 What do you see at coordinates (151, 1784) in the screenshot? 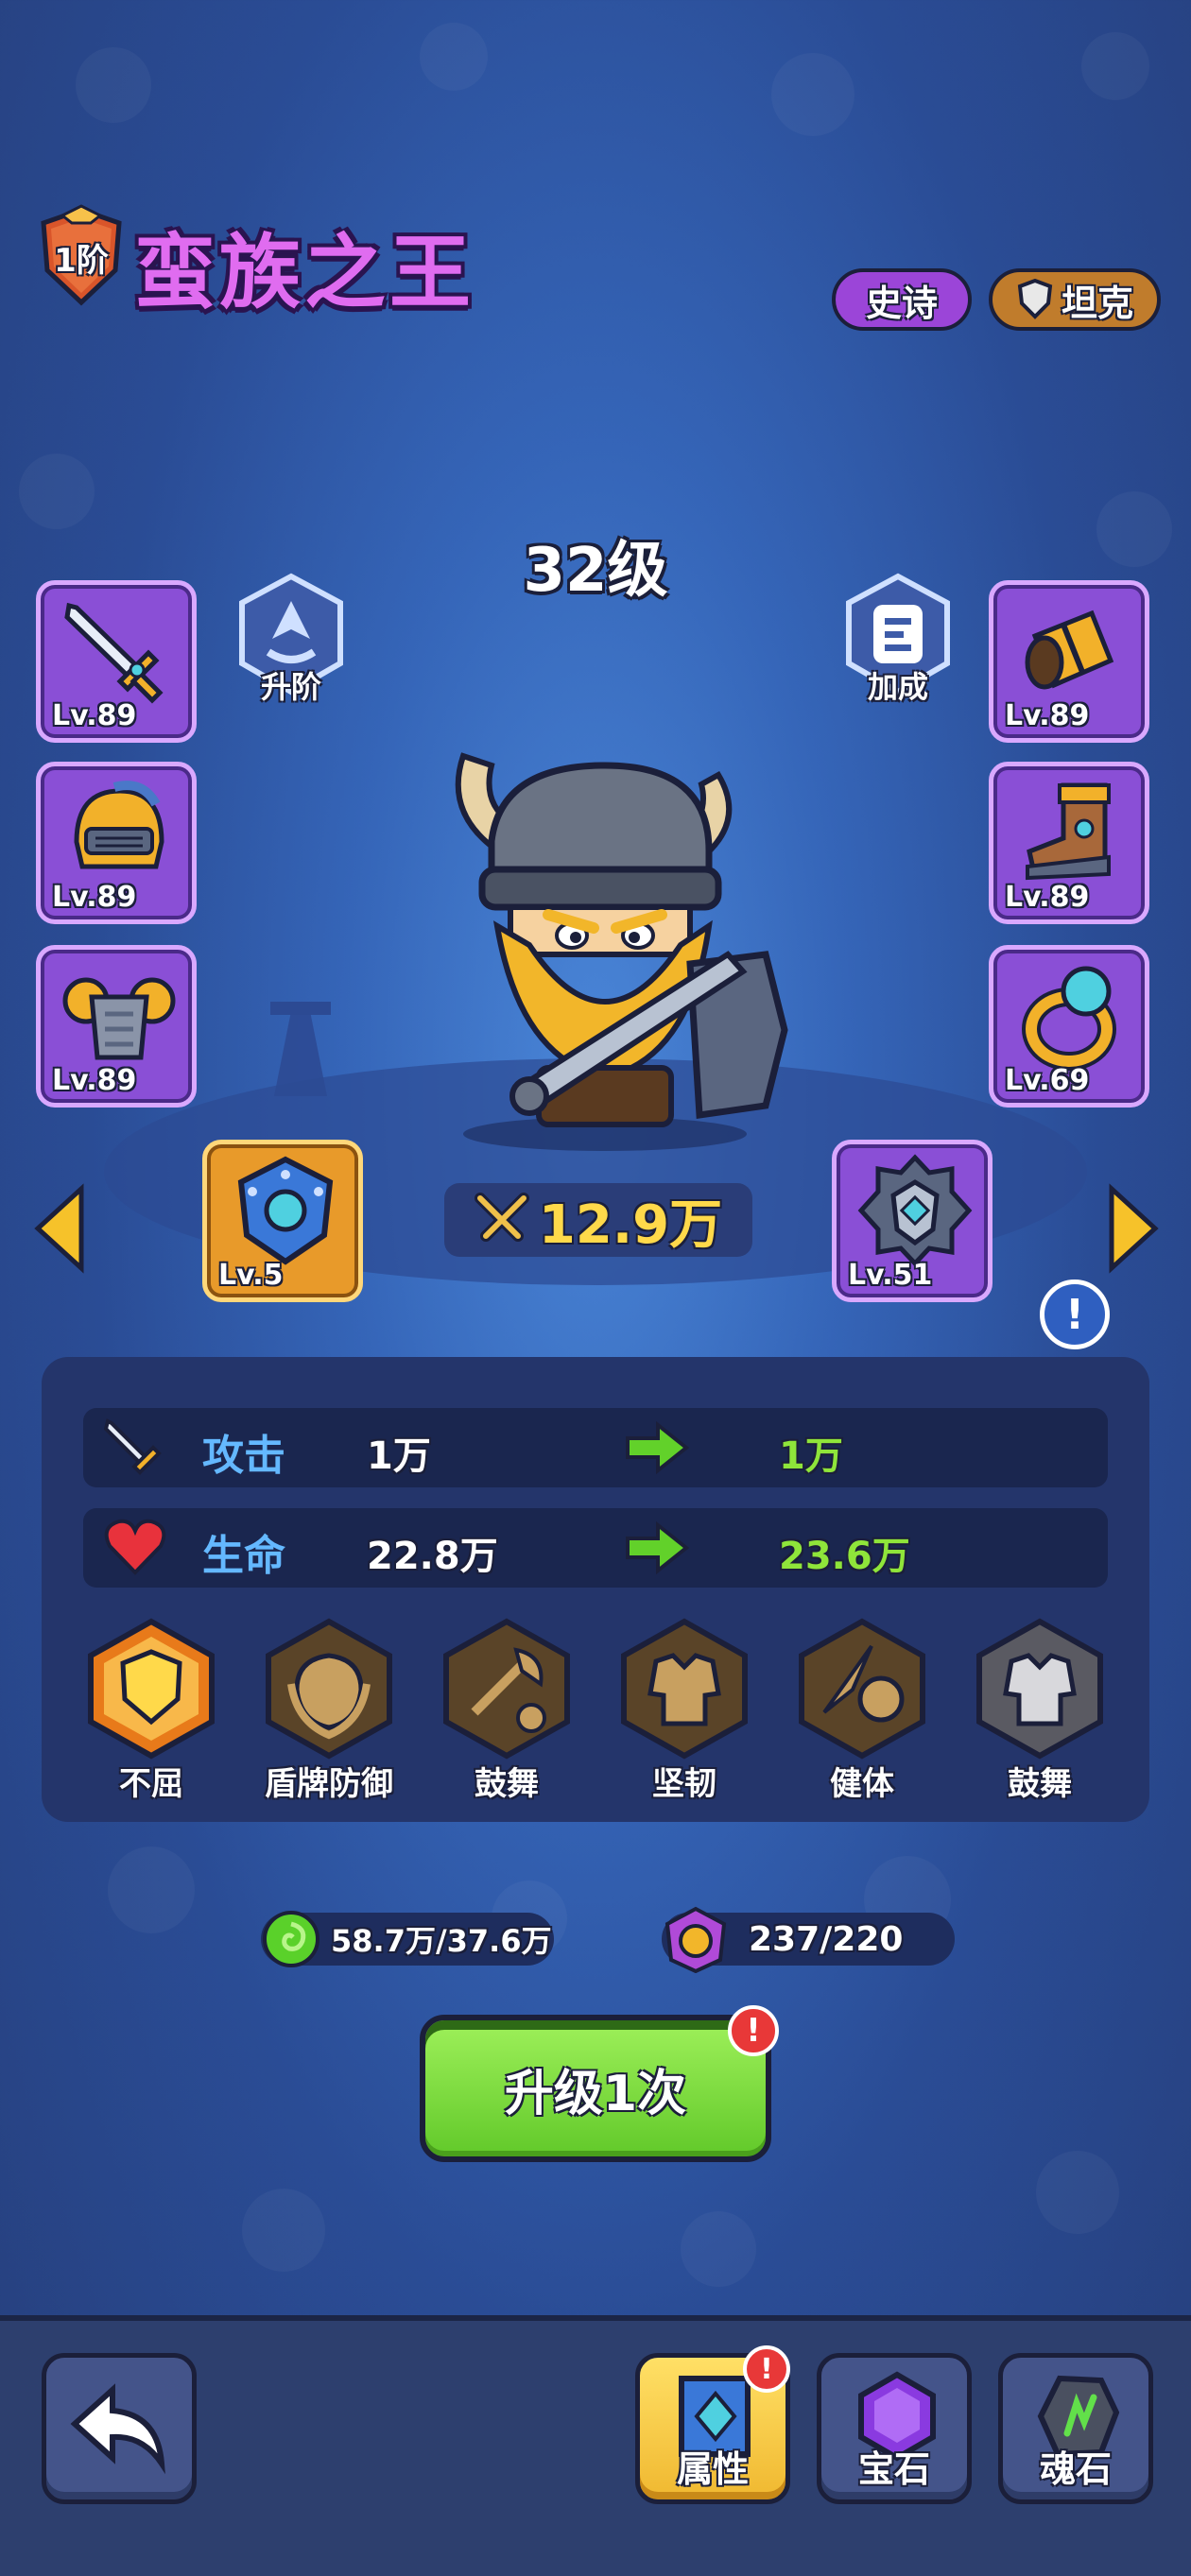
I see `skill-name: 不屈` at bounding box center [151, 1784].